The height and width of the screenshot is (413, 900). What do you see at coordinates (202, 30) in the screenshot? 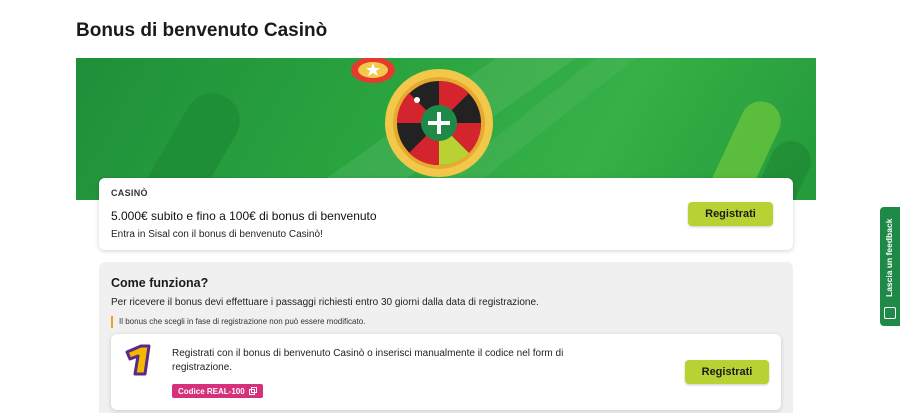
I see `page-title: Bonus di benvenuto Casinò` at bounding box center [202, 30].